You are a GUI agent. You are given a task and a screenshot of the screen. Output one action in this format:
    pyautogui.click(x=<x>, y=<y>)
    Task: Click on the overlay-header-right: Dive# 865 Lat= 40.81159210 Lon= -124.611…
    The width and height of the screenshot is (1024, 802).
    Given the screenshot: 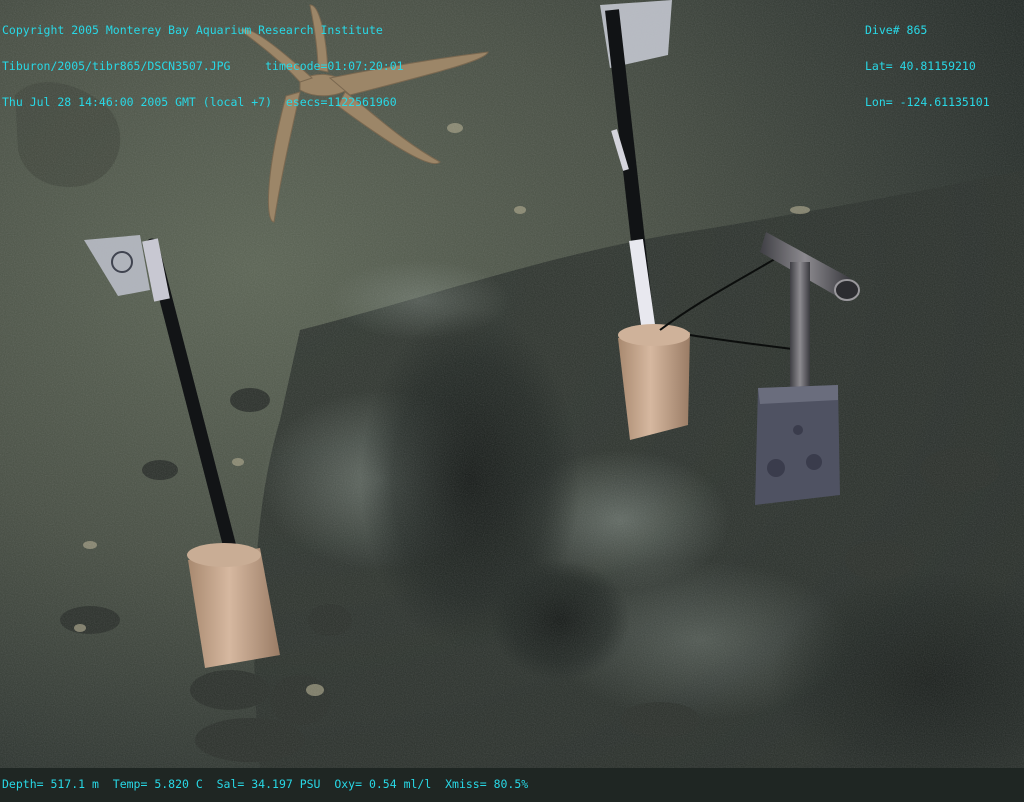 What is the action you would take?
    pyautogui.click(x=927, y=60)
    